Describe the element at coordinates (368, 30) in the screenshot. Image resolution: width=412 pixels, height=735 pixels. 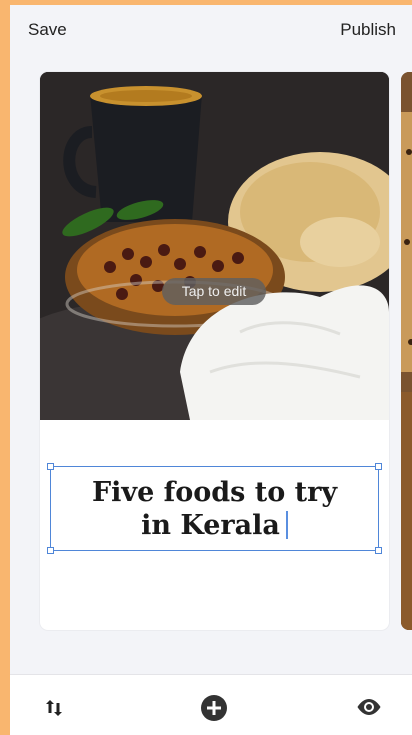
I see `publish-button: Publish` at that location.